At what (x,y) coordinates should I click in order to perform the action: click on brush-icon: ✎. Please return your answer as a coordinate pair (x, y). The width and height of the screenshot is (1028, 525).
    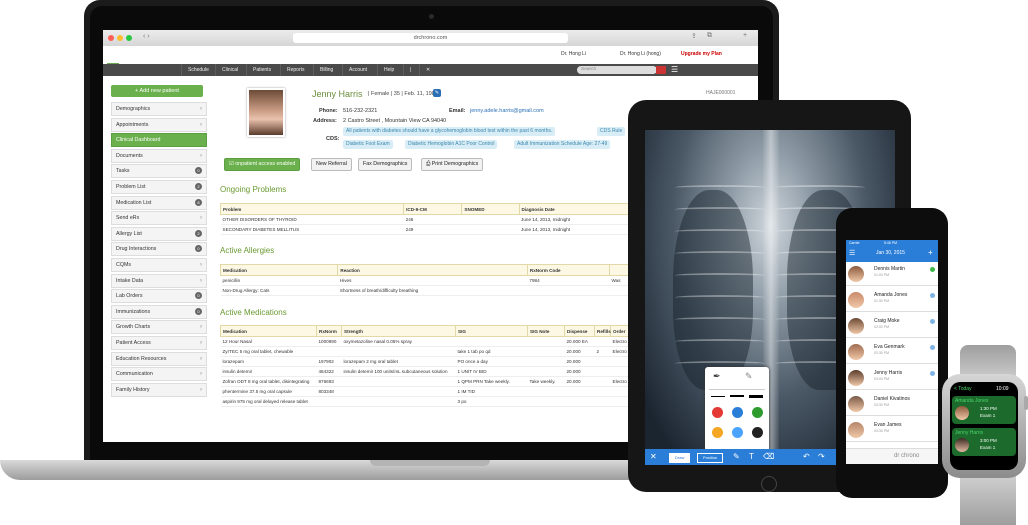
    Looking at the image, I should click on (749, 376).